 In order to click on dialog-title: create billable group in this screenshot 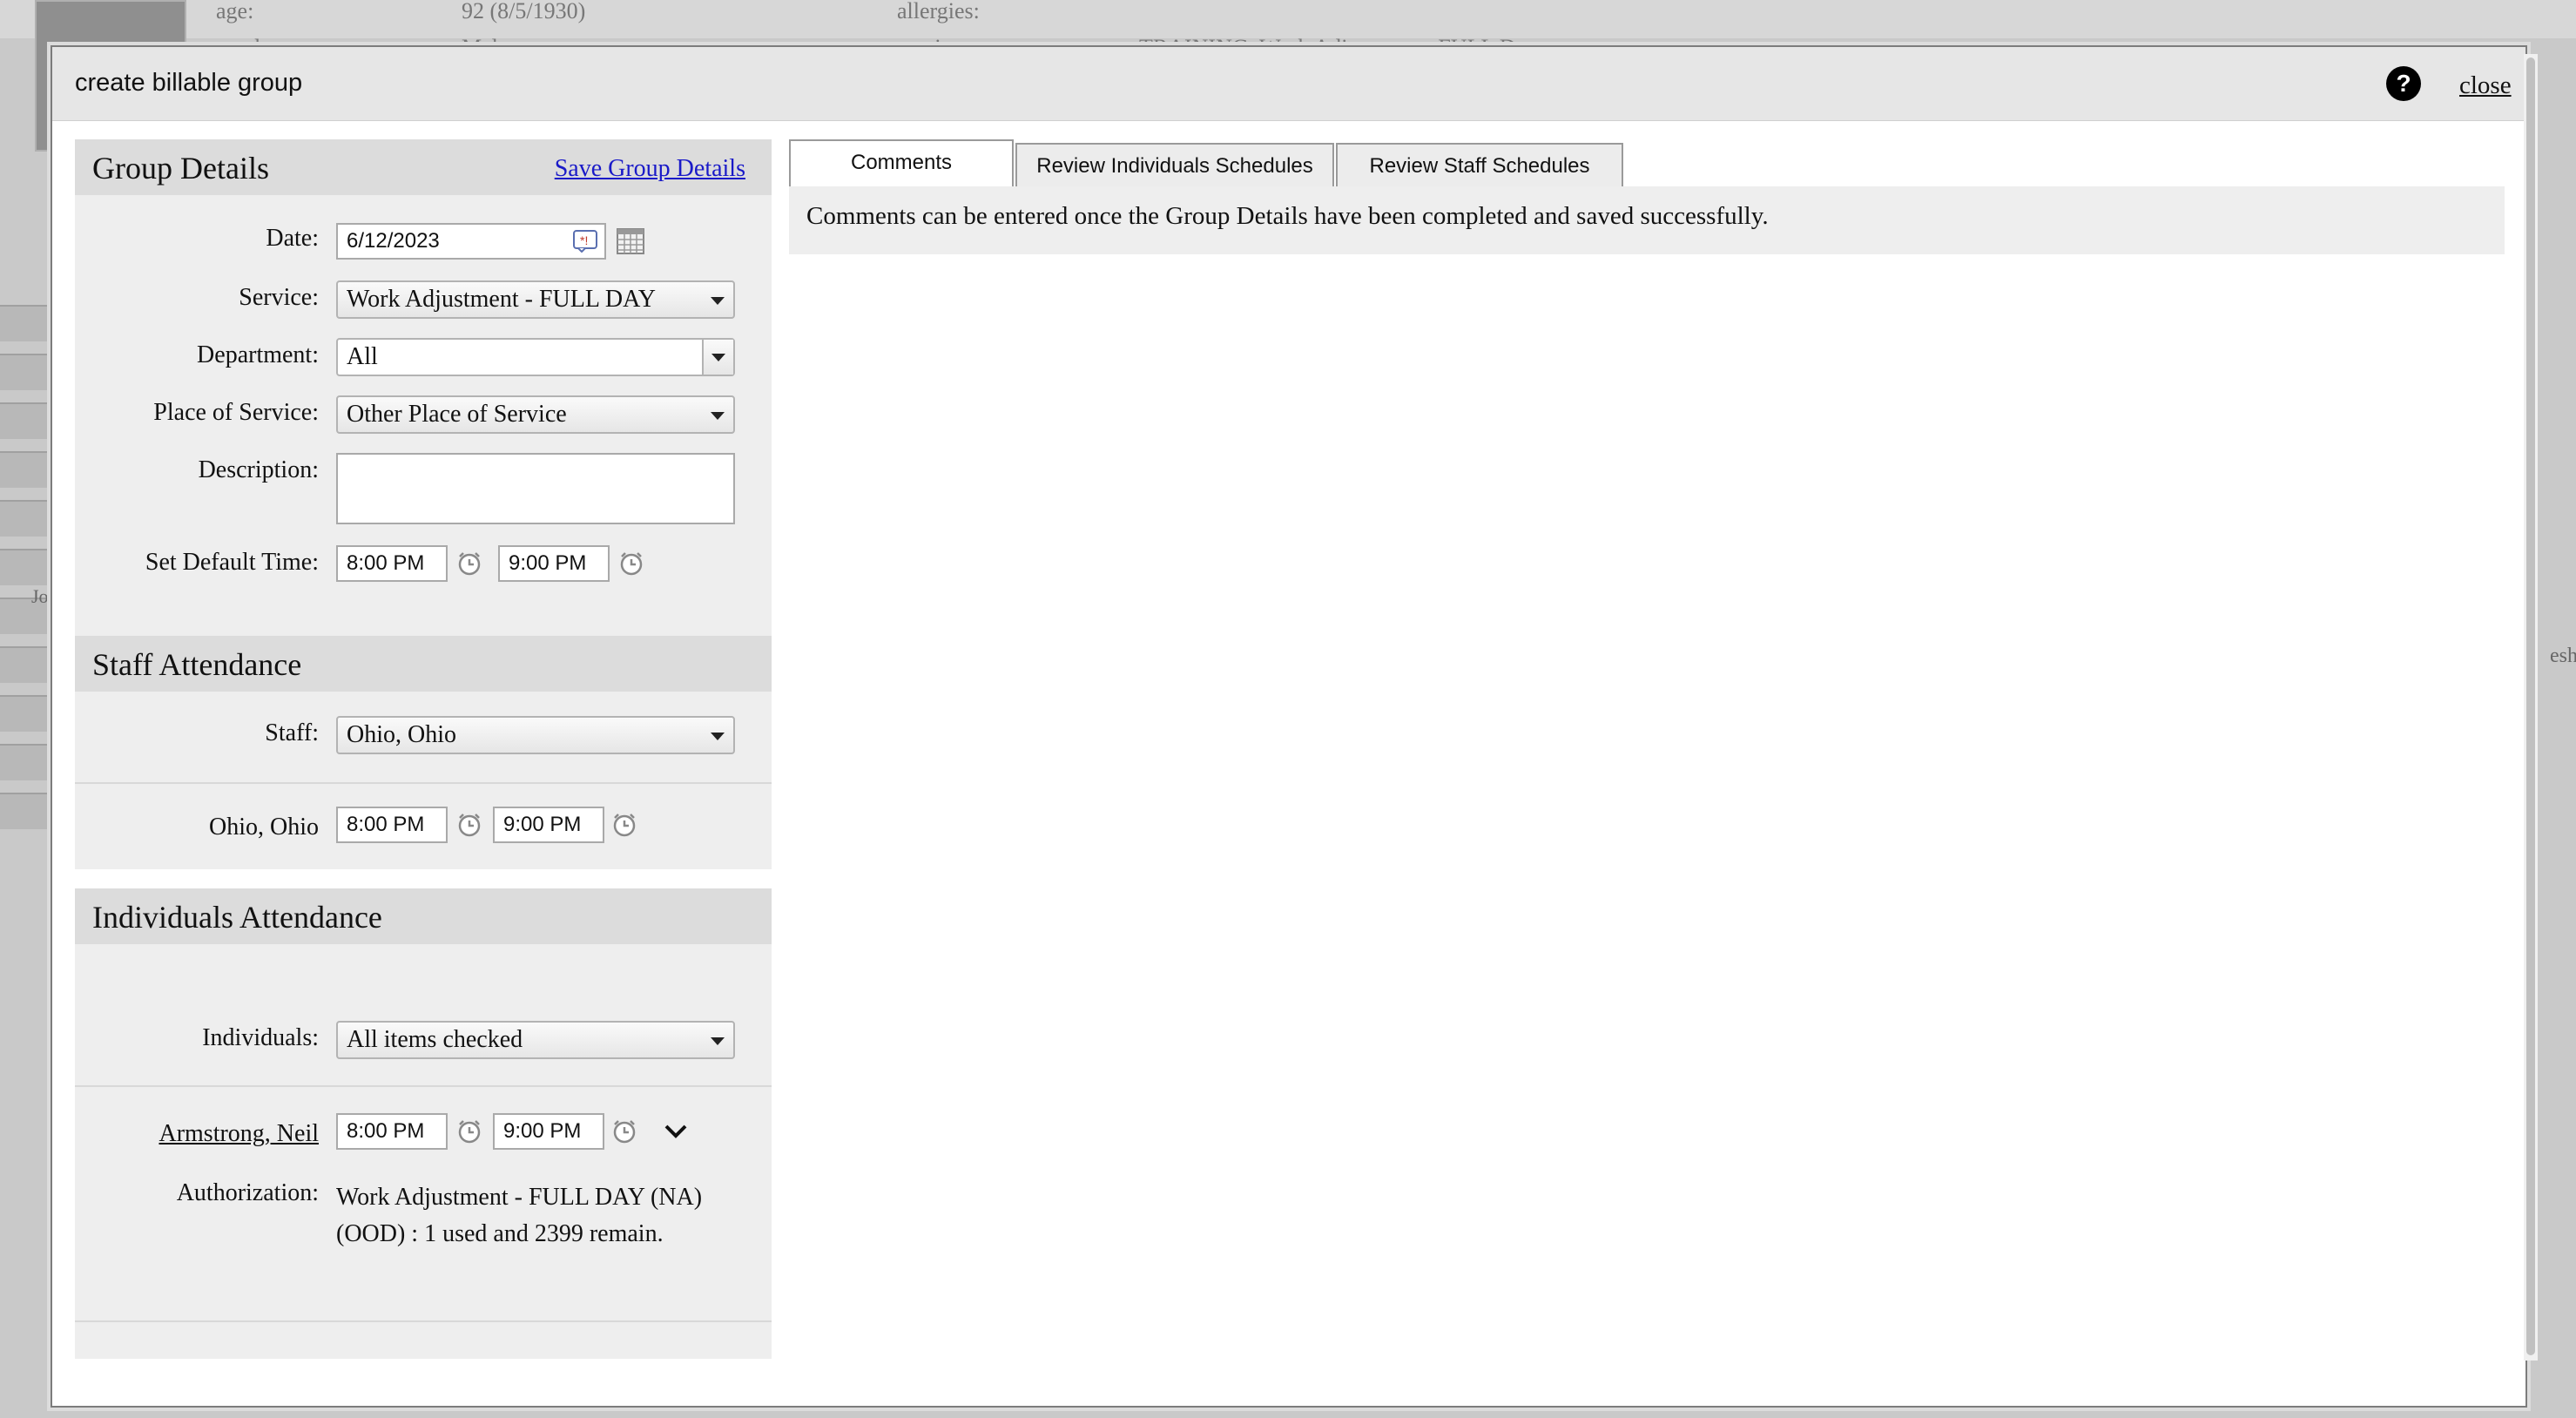, I will do `click(189, 83)`.